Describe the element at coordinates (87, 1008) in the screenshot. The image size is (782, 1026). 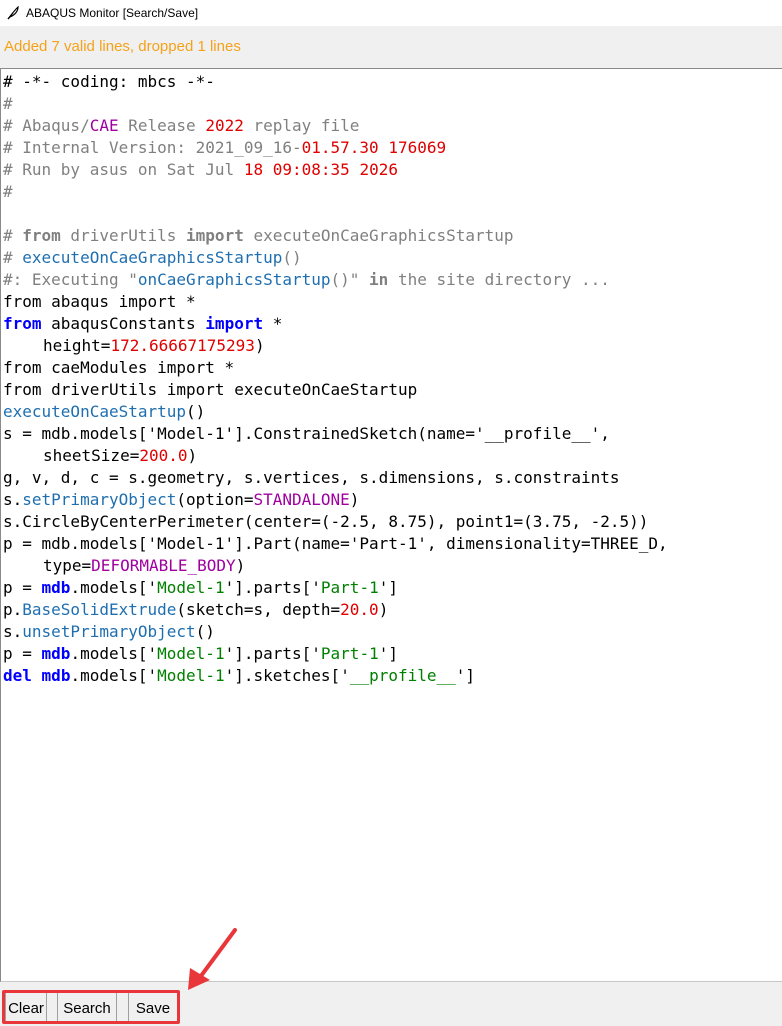
I see `search-button: Search` at that location.